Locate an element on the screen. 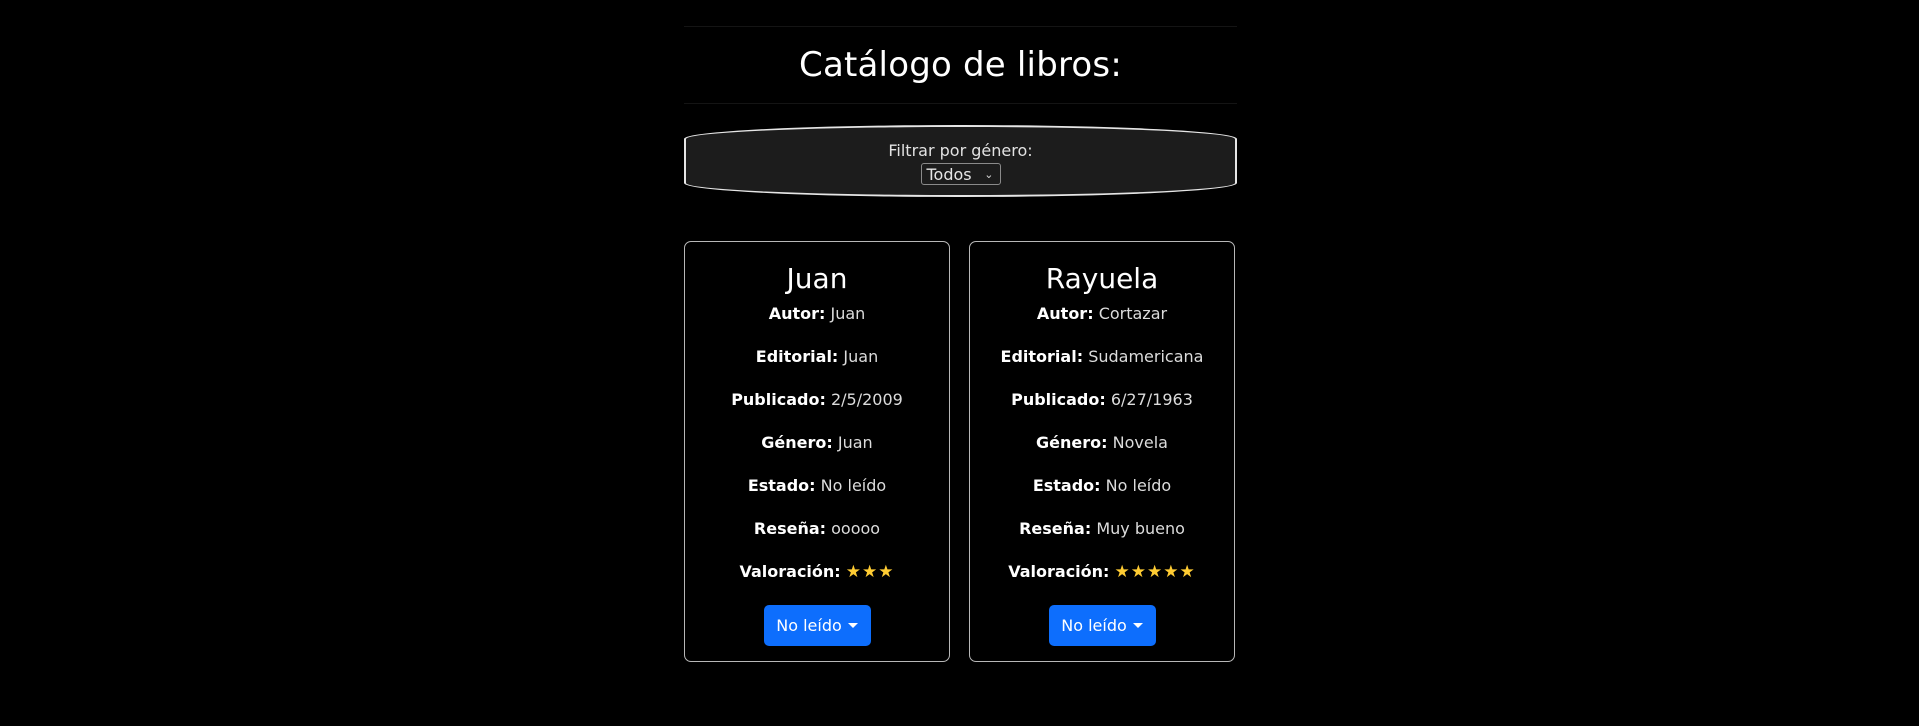  book-review: Reseña: ooooo is located at coordinates (817, 540).